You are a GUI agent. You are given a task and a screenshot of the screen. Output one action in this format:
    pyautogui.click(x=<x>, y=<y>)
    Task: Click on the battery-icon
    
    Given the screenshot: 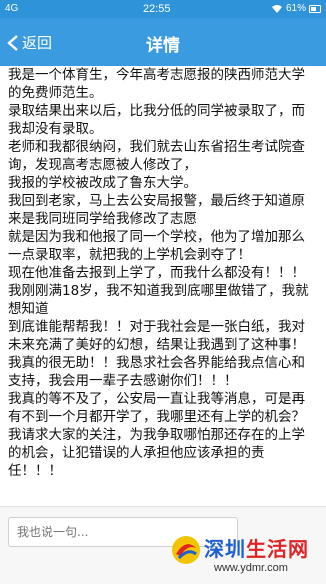 What is the action you would take?
    pyautogui.click(x=315, y=8)
    